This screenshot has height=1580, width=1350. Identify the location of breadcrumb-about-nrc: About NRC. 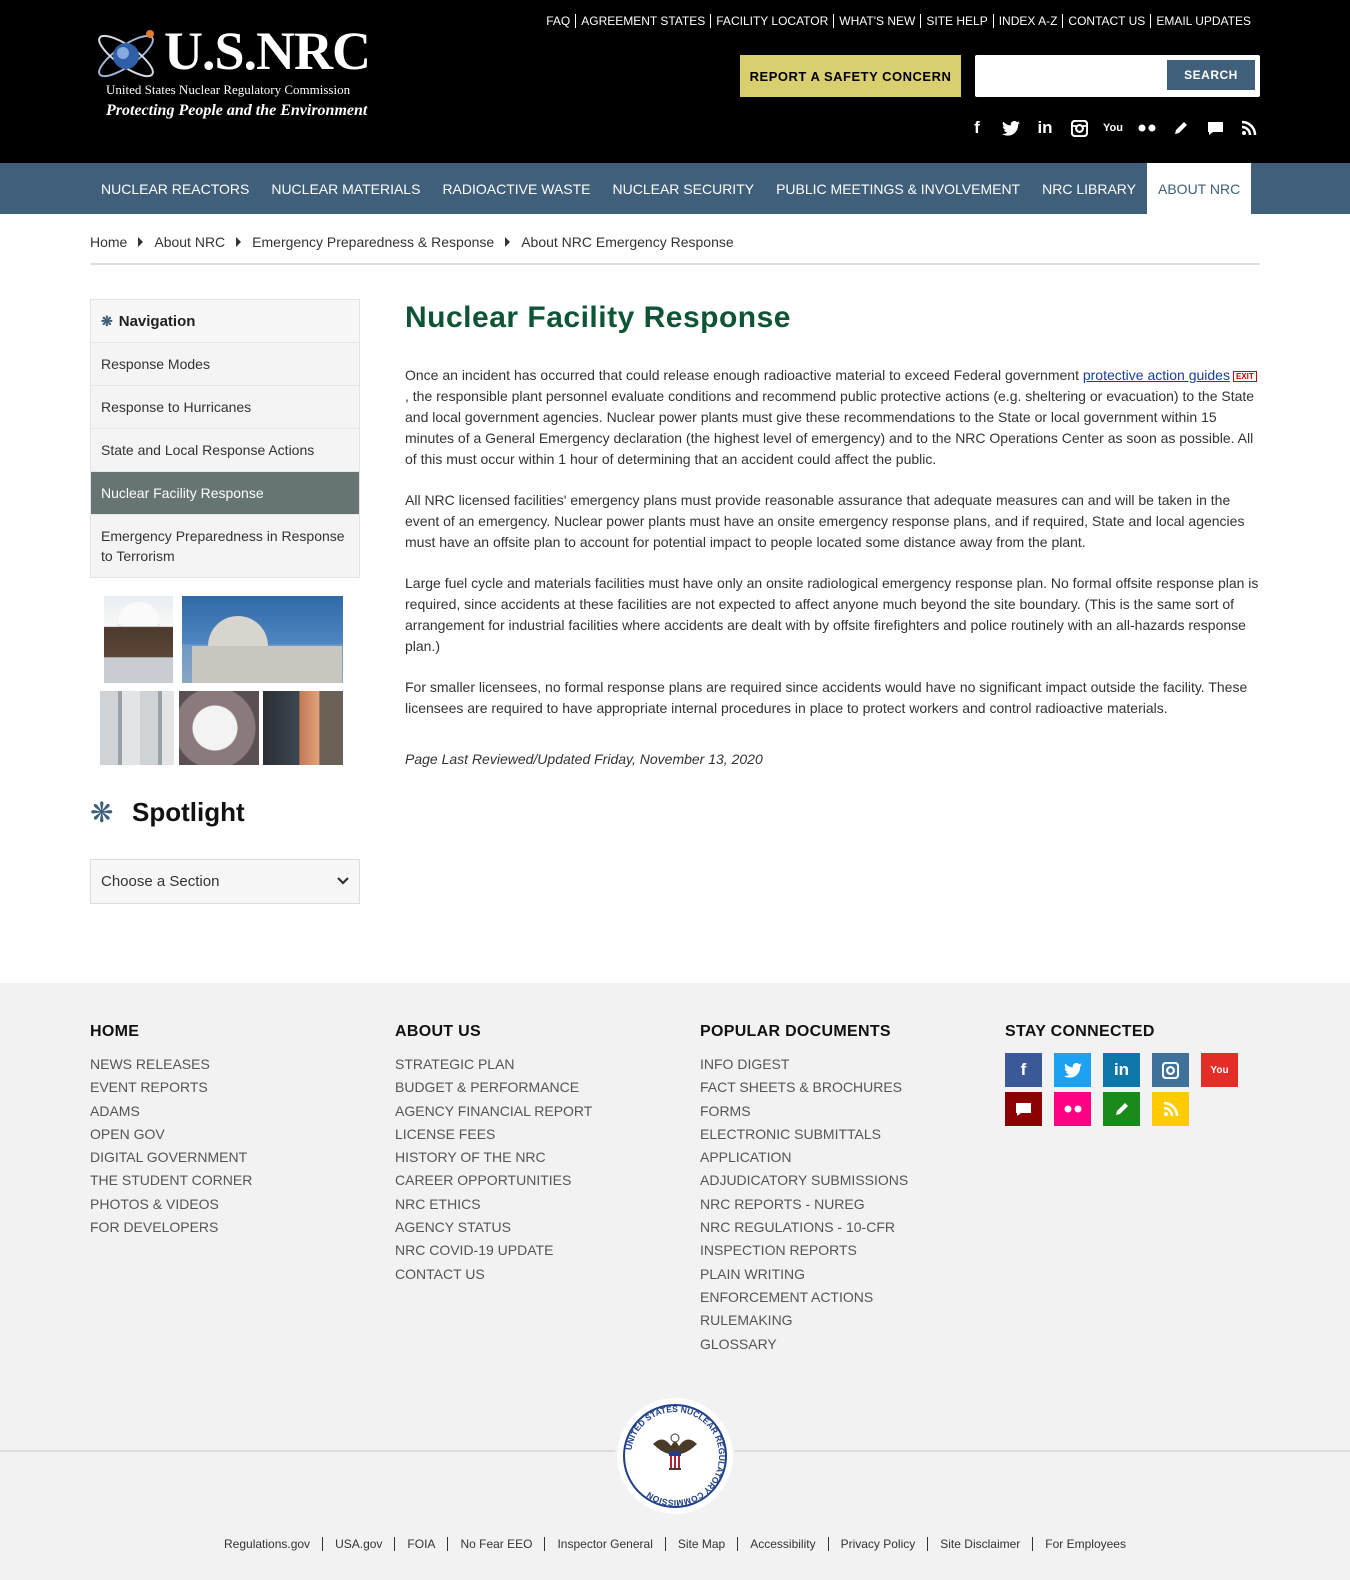
(189, 242).